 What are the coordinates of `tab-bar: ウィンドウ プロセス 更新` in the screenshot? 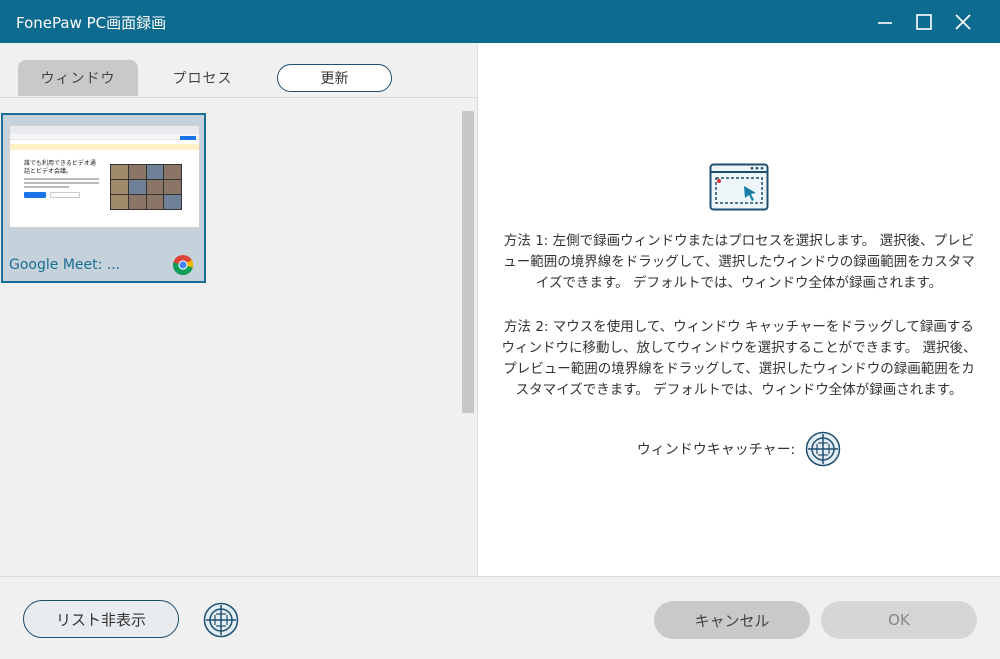 It's located at (239, 70).